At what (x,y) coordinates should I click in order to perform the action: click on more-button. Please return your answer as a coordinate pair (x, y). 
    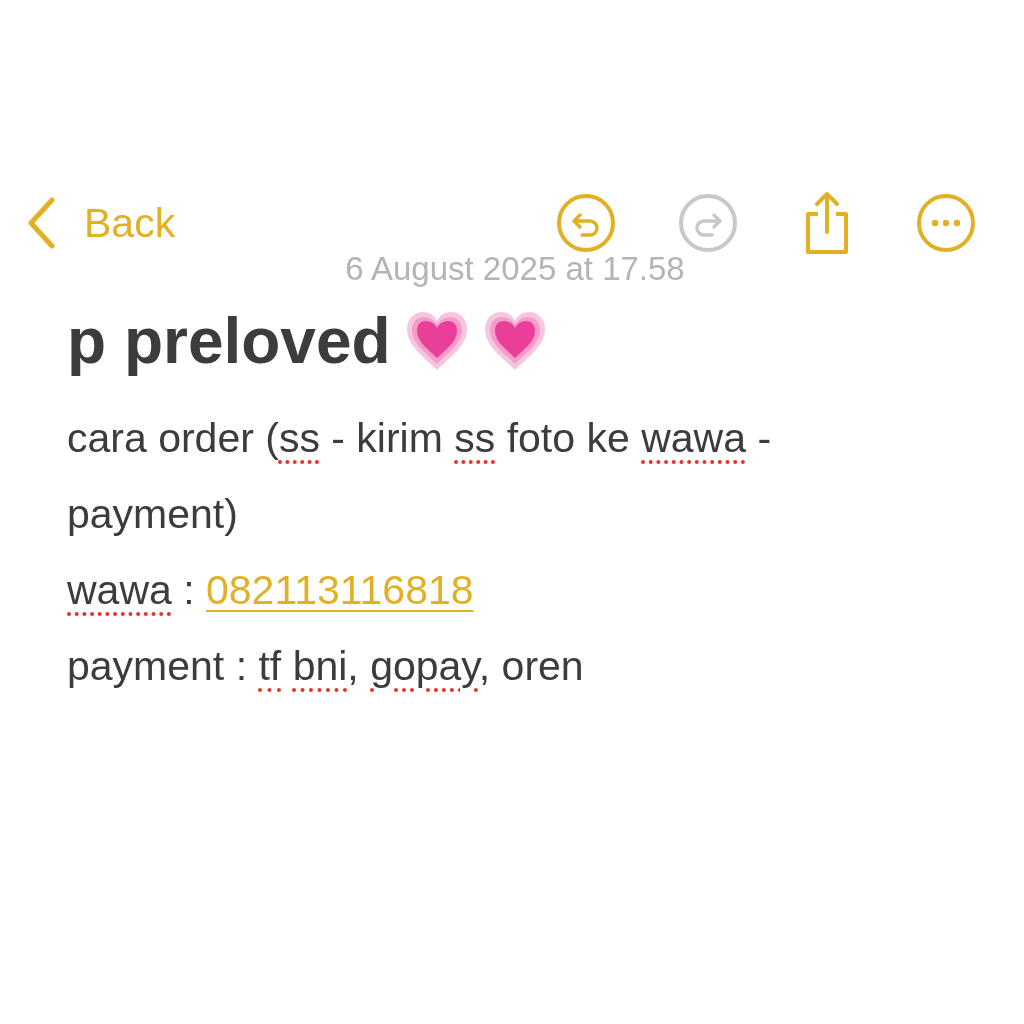
    Looking at the image, I should click on (946, 223).